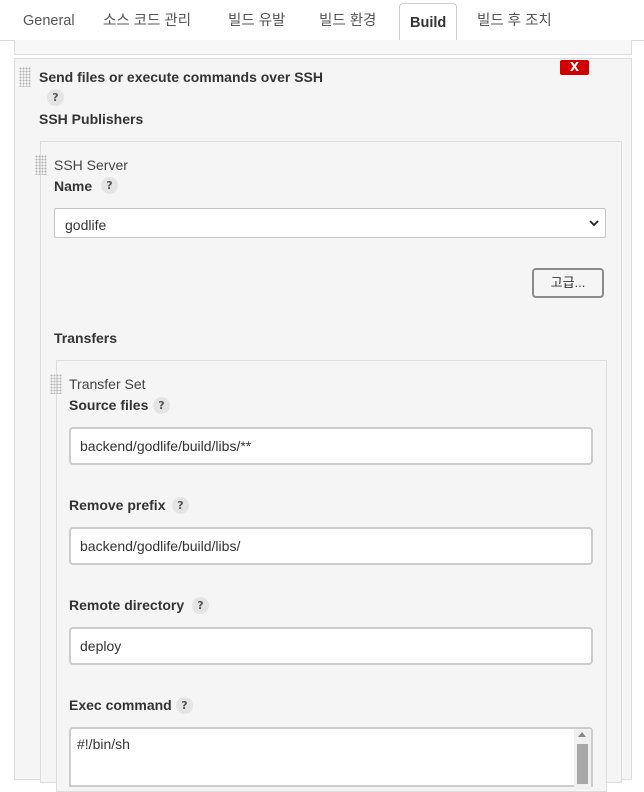 The width and height of the screenshot is (644, 792). Describe the element at coordinates (256, 20) in the screenshot. I see `tab-build-triggers: 빌드 유발` at that location.